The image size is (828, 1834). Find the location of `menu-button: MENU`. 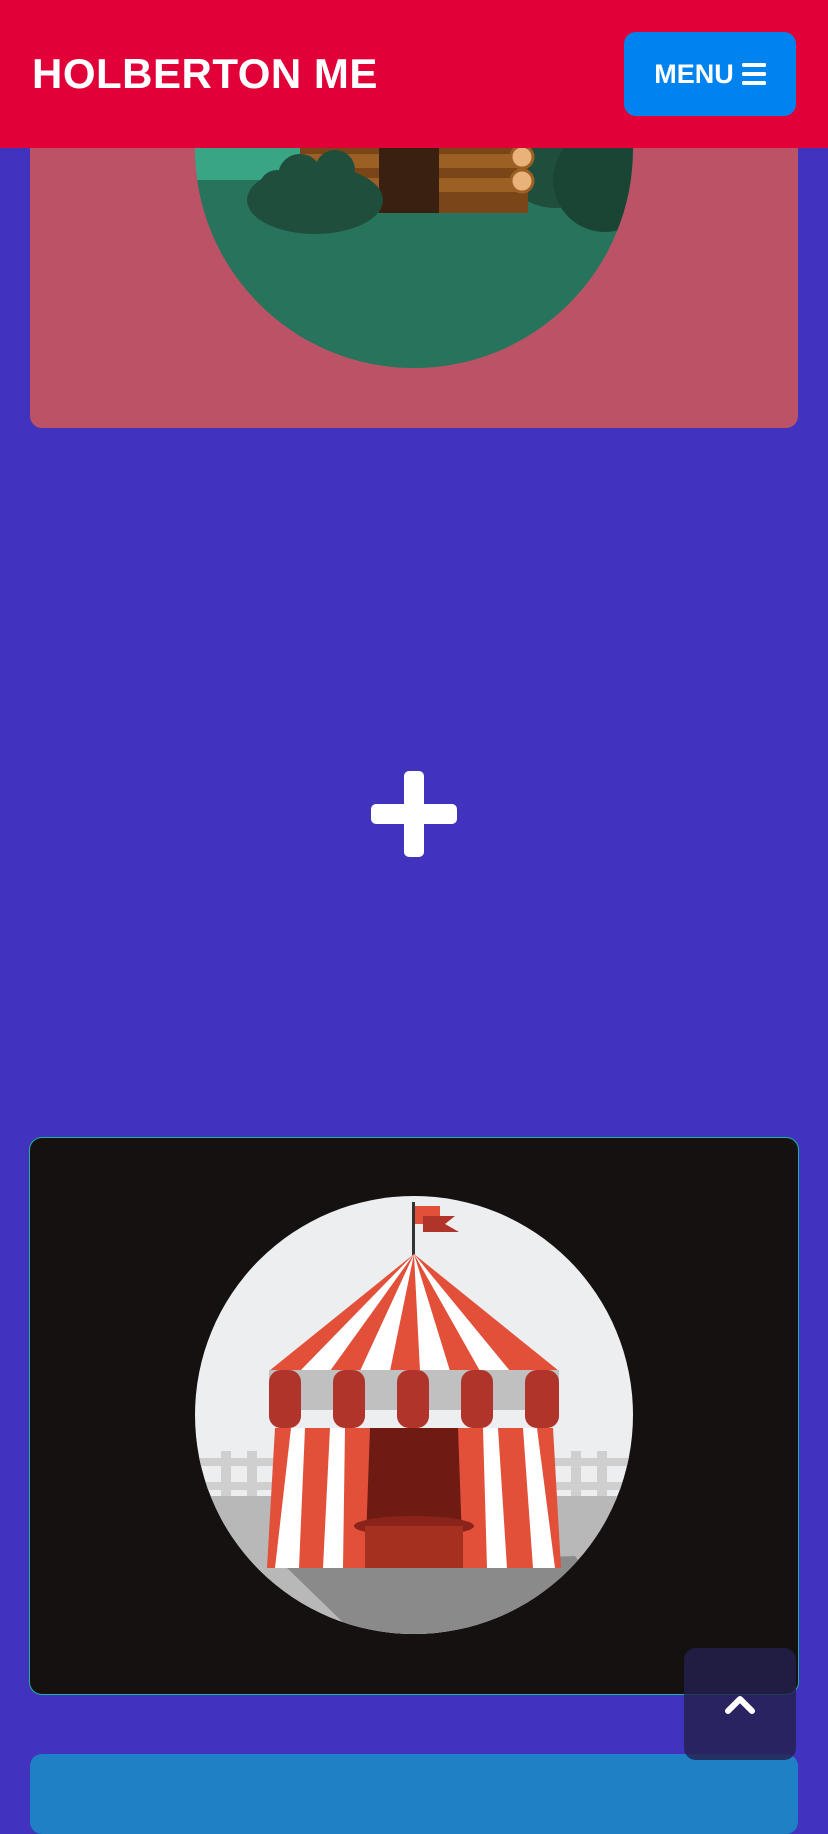

menu-button: MENU is located at coordinates (710, 74).